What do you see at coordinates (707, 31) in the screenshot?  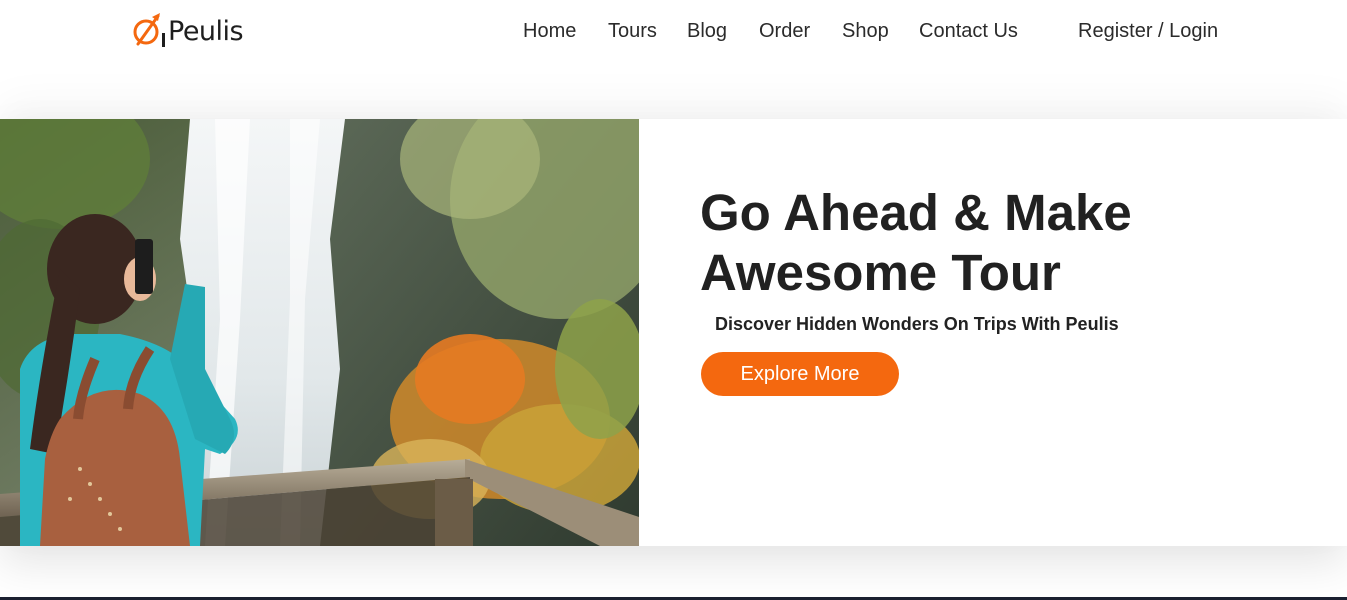 I see `nav-blog: Blog` at bounding box center [707, 31].